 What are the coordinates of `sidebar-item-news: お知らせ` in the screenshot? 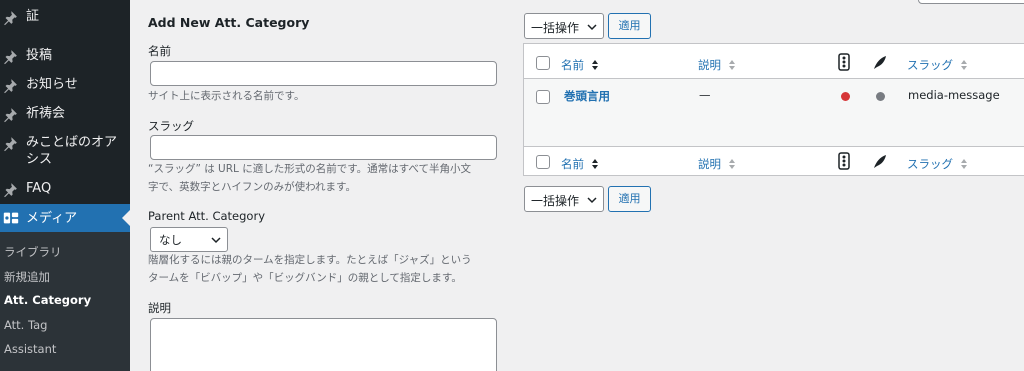 It's located at (65, 85).